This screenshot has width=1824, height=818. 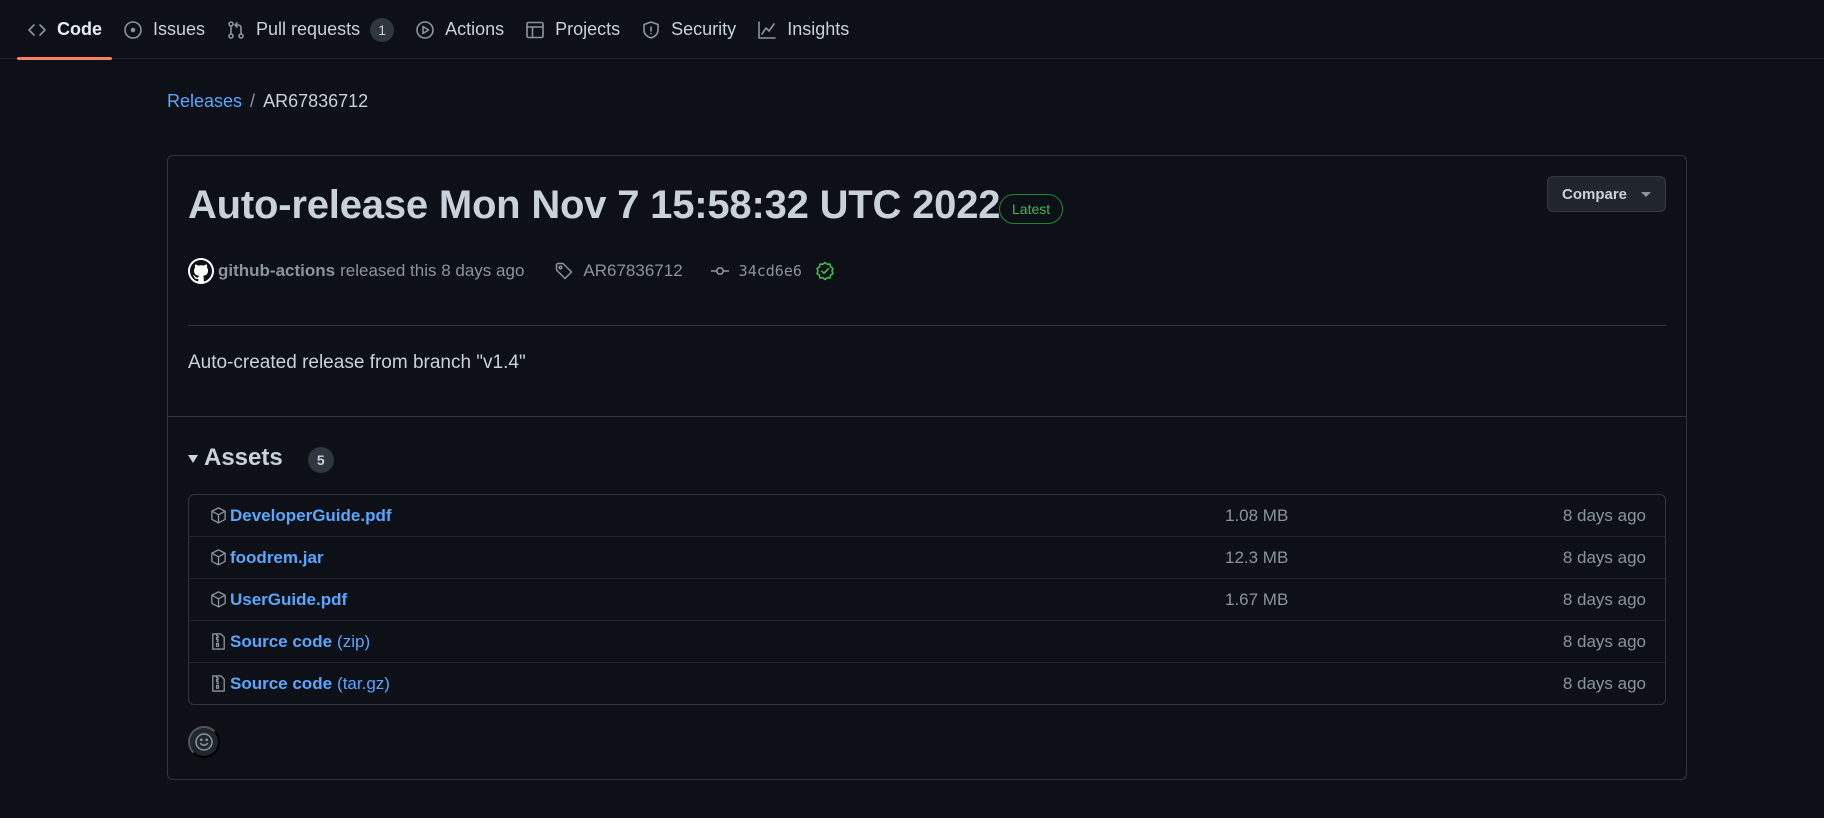 I want to click on compare-button: Compare, so click(x=1606, y=194).